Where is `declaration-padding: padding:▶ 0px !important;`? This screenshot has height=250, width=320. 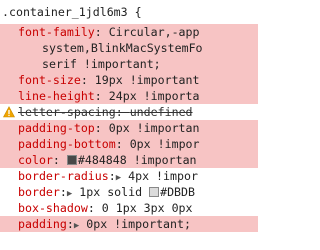 declaration-padding: padding:▶ 0px !important; is located at coordinates (129, 224).